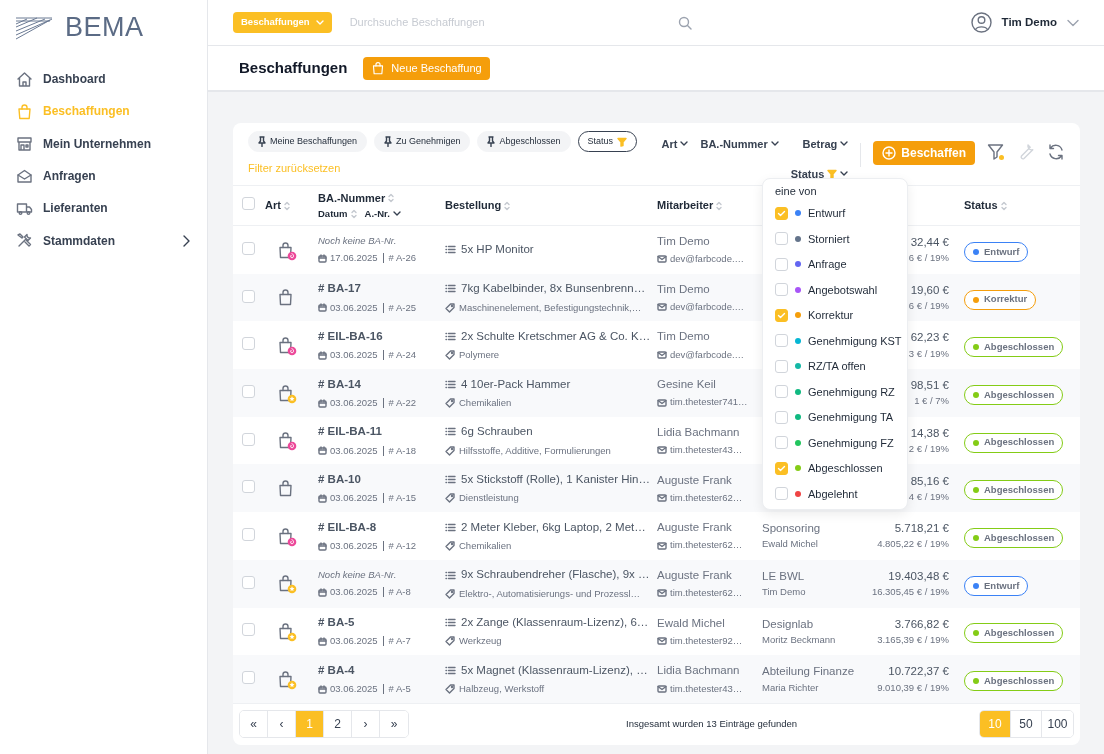  I want to click on user-avatar-icon, so click(981, 22).